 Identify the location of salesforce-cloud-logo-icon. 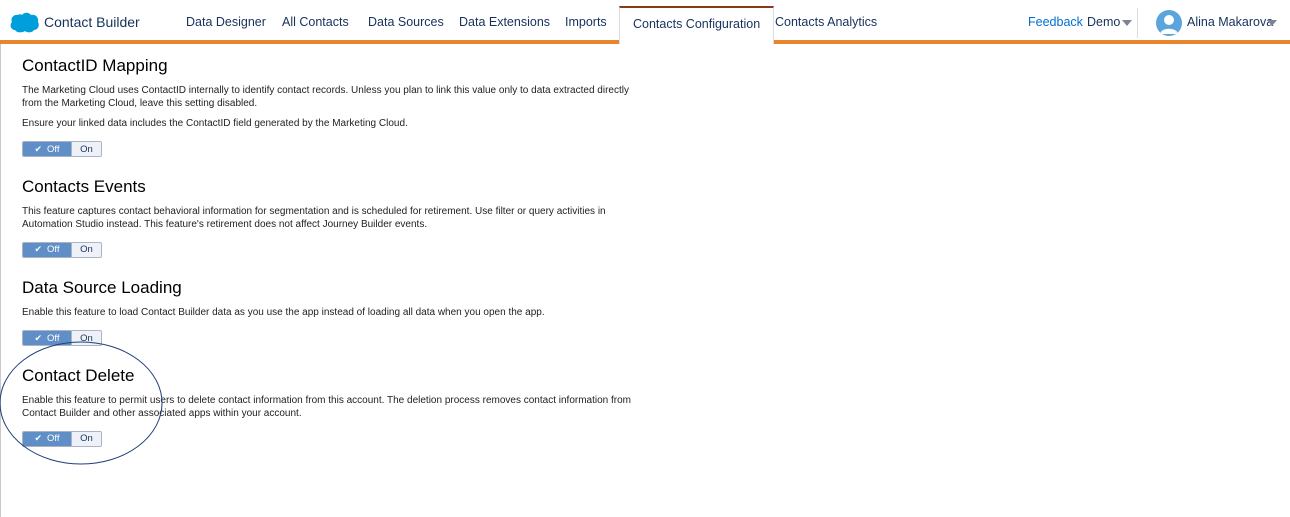
(25, 22).